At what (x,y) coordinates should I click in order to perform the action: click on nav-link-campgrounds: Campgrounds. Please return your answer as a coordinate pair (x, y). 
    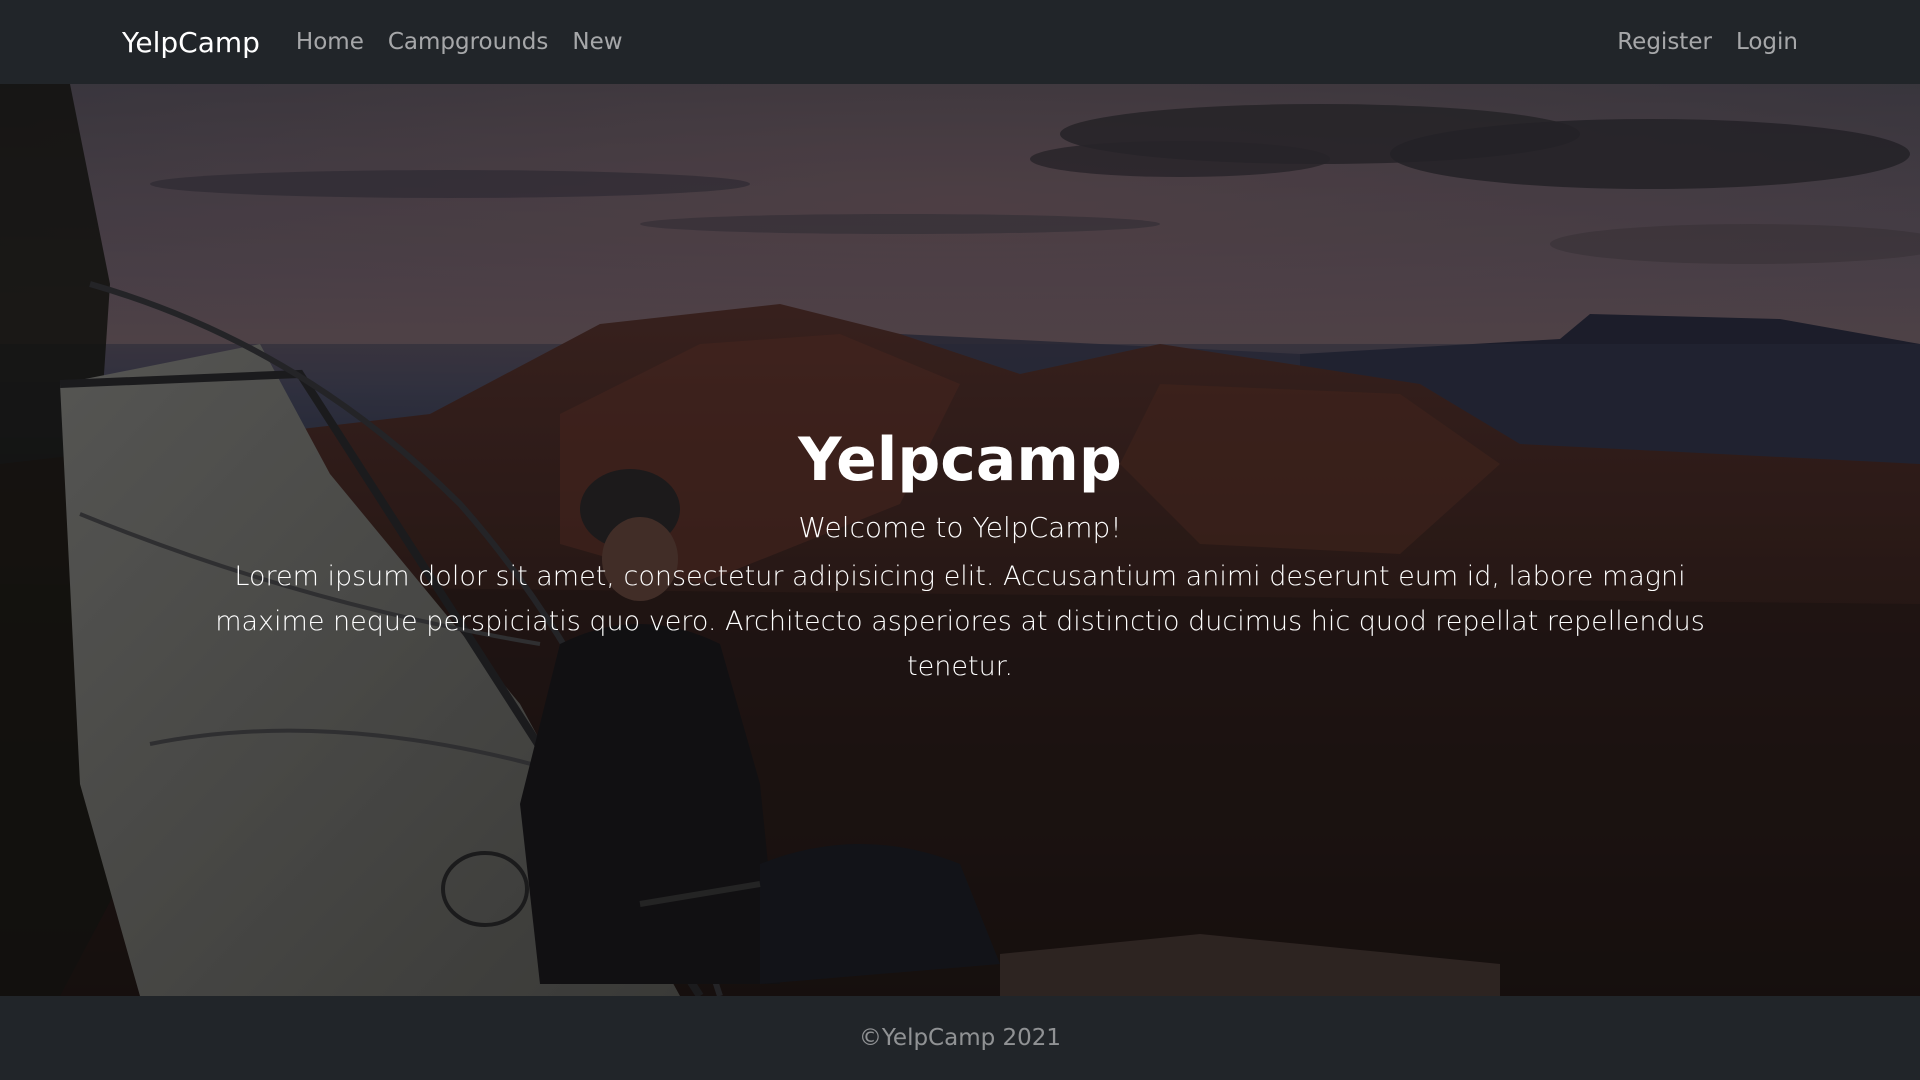
    Looking at the image, I should click on (468, 42).